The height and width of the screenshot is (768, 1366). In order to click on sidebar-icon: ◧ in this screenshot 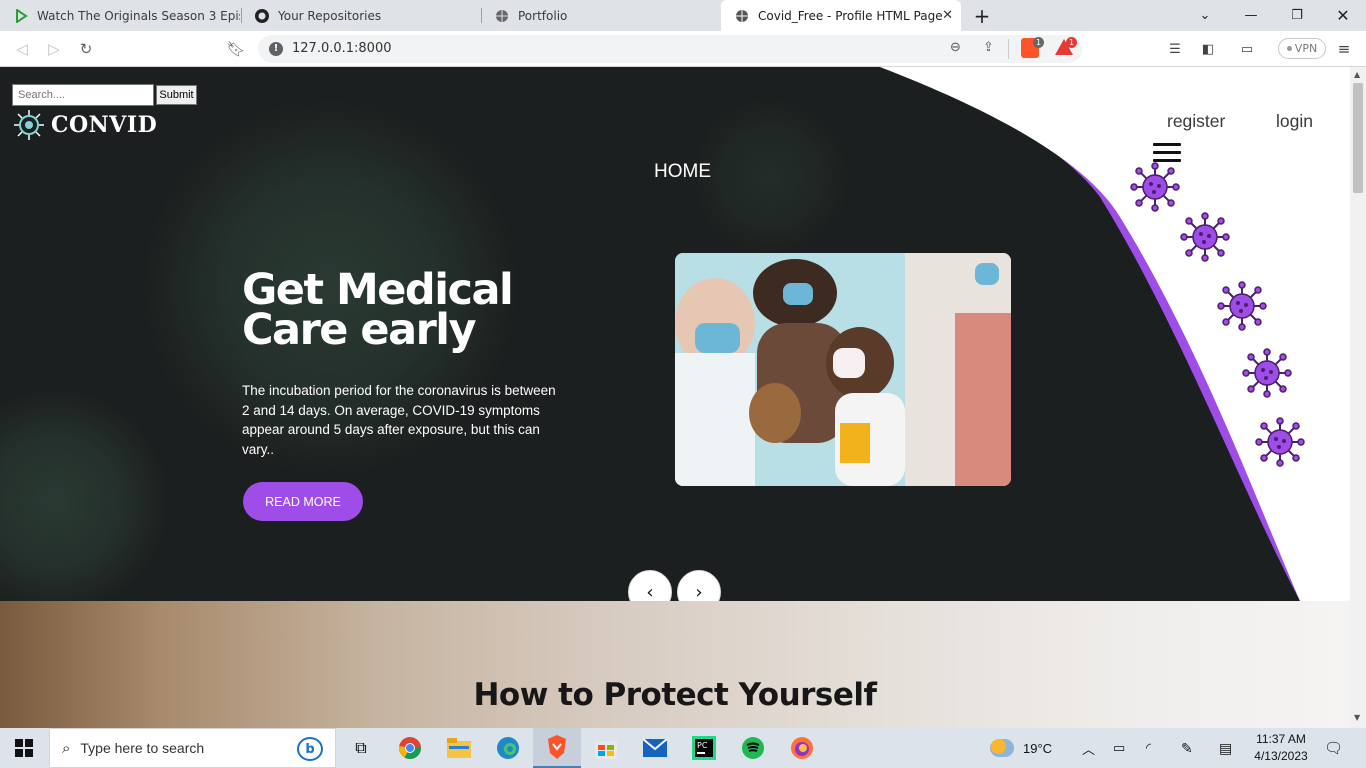, I will do `click(1208, 49)`.